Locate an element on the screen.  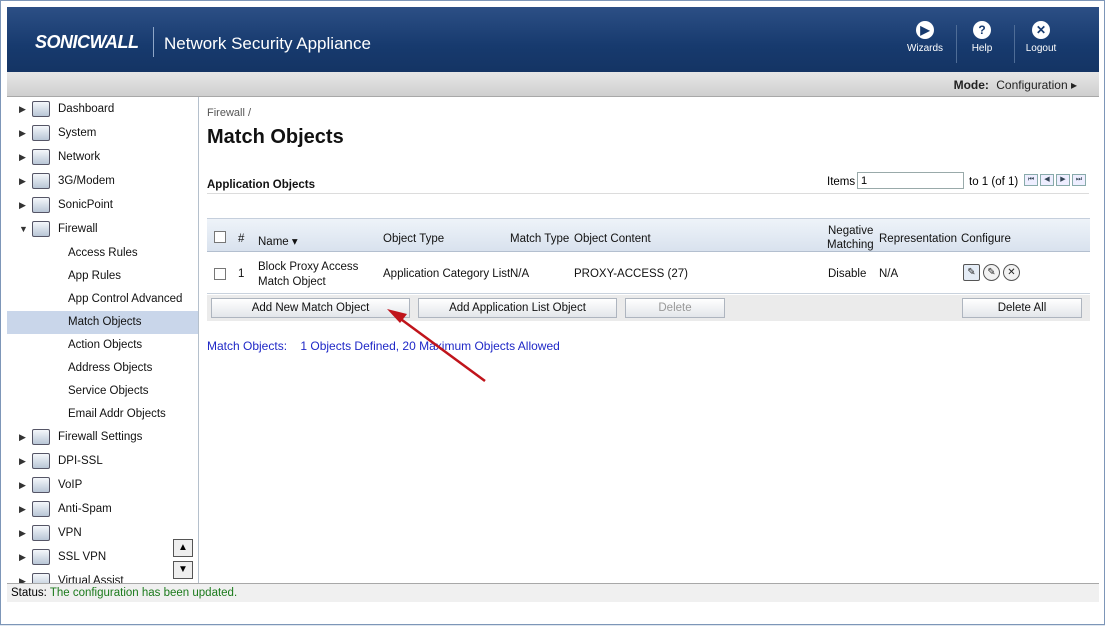
row-name-line1: Block Proxy Access is located at coordinates (308, 267).